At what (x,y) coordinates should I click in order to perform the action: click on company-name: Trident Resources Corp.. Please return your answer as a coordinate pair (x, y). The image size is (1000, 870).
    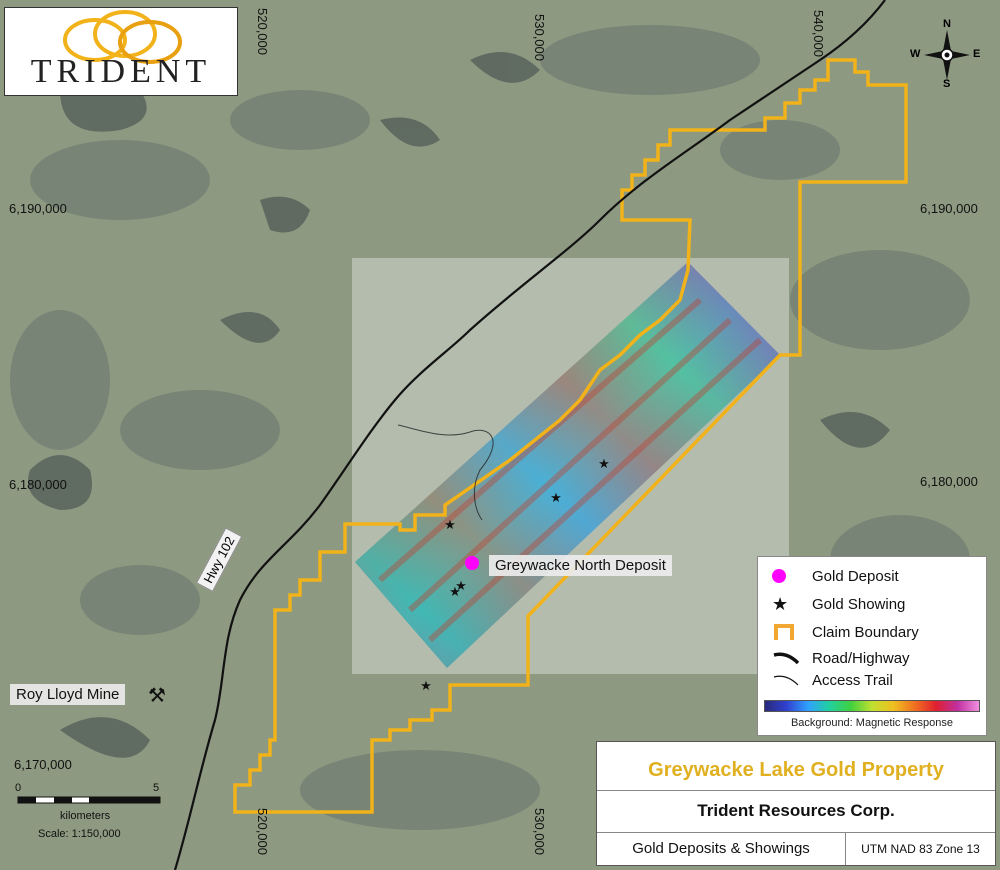
    Looking at the image, I should click on (796, 810).